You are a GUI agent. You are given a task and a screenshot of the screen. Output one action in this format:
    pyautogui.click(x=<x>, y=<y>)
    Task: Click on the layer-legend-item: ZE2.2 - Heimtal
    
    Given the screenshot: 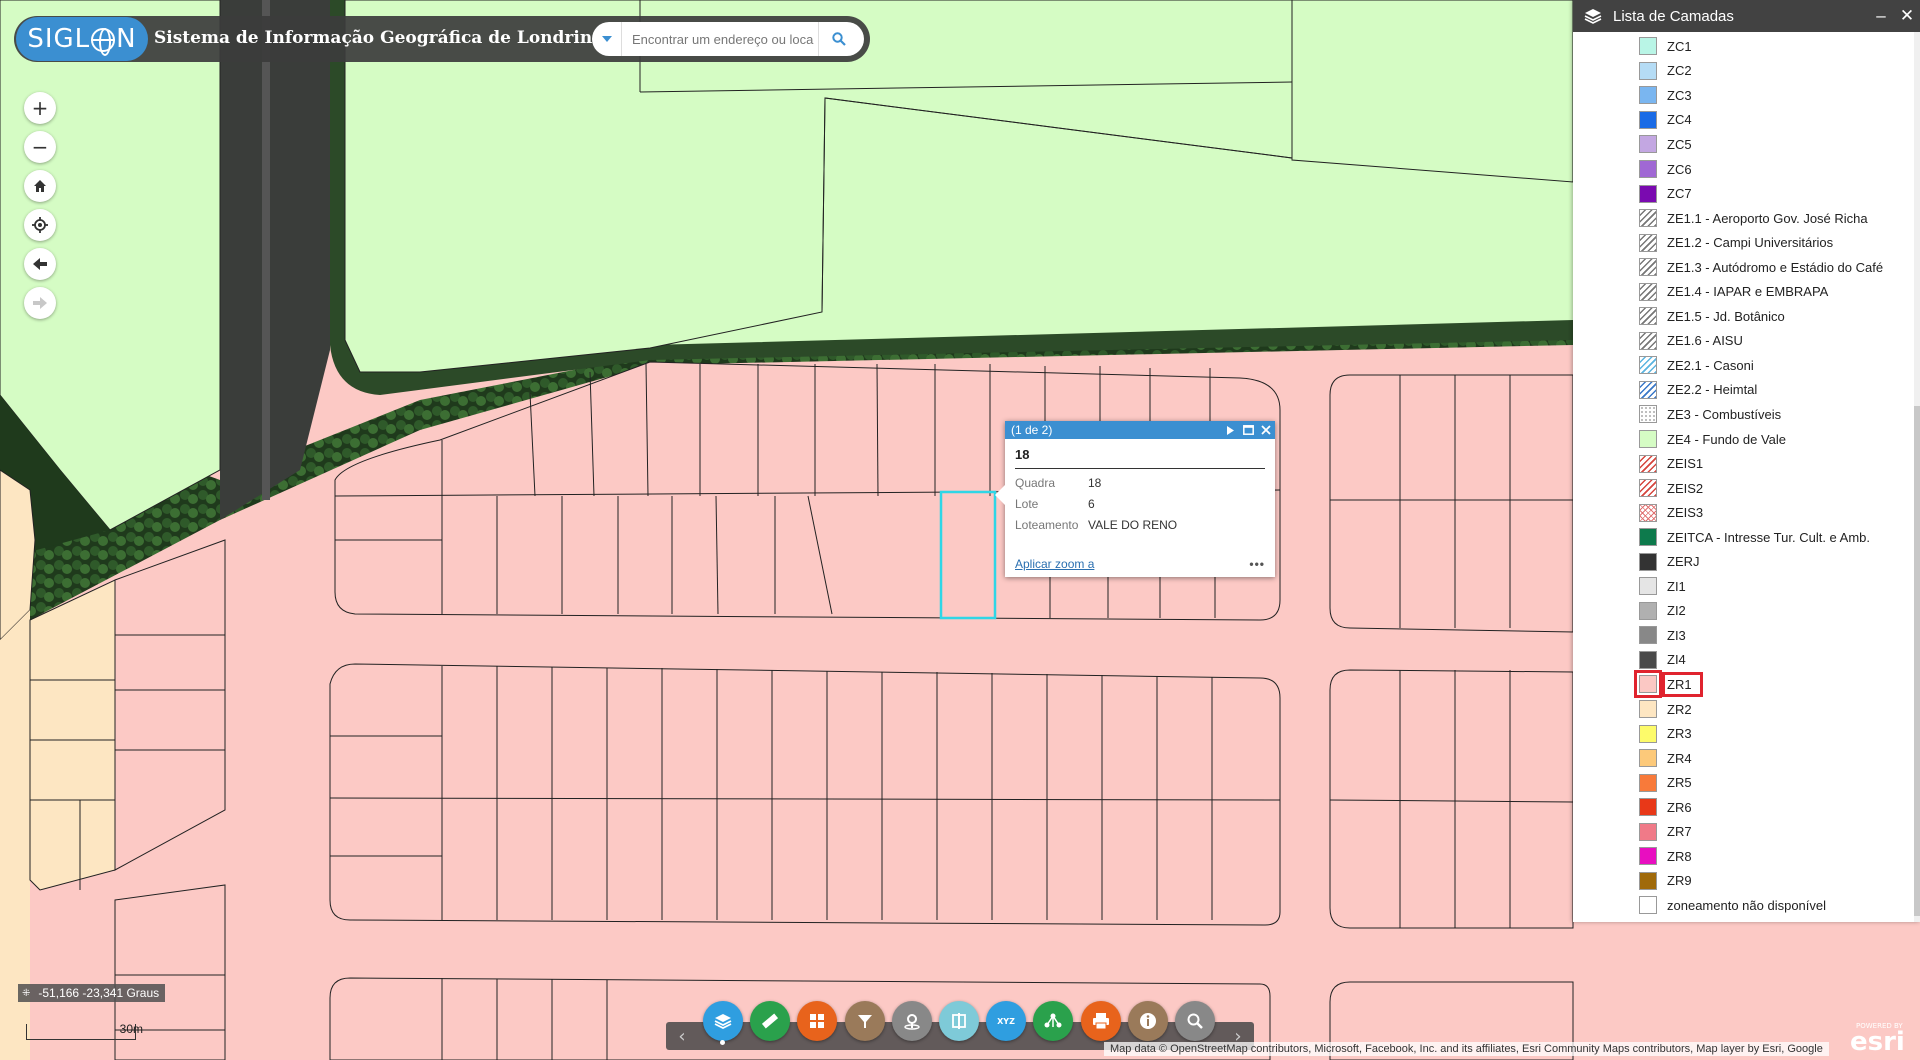 What is the action you would take?
    pyautogui.click(x=1743, y=390)
    